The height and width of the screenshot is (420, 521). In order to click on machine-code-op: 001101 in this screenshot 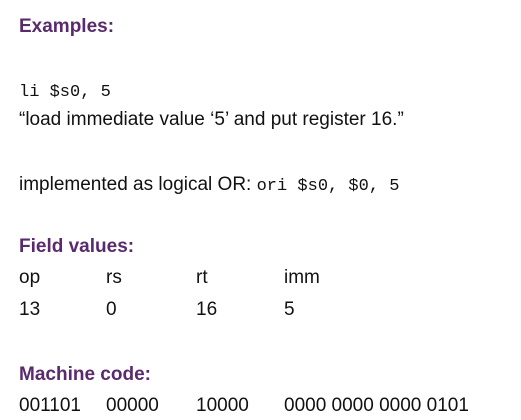, I will do `click(50, 405)`.